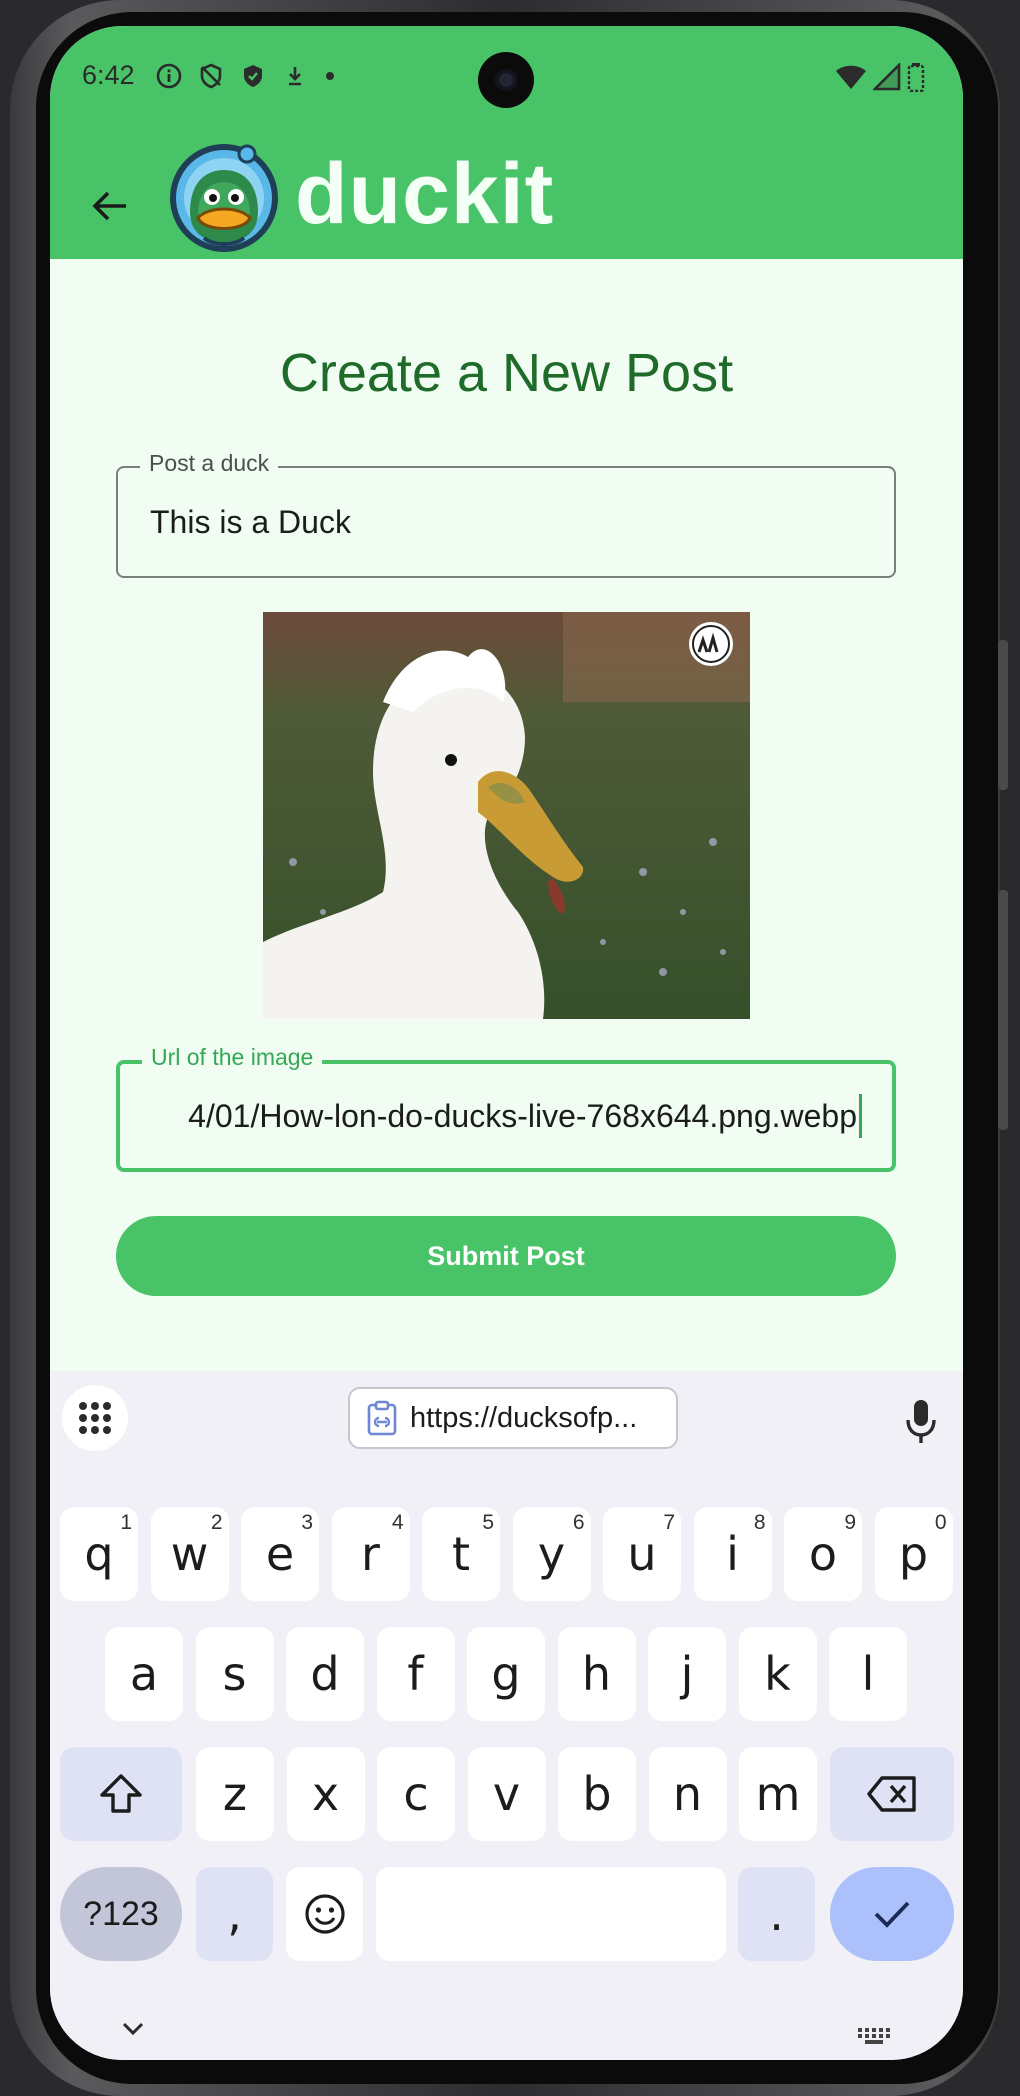 This screenshot has width=1020, height=2096. Describe the element at coordinates (851, 77) in the screenshot. I see `wifi-icon` at that location.